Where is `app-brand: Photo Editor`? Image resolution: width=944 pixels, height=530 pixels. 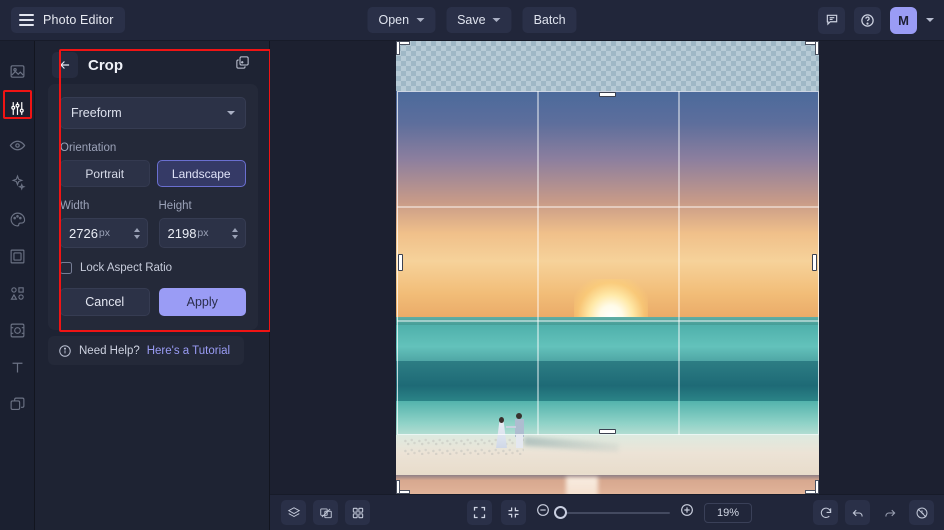 app-brand: Photo Editor is located at coordinates (68, 20).